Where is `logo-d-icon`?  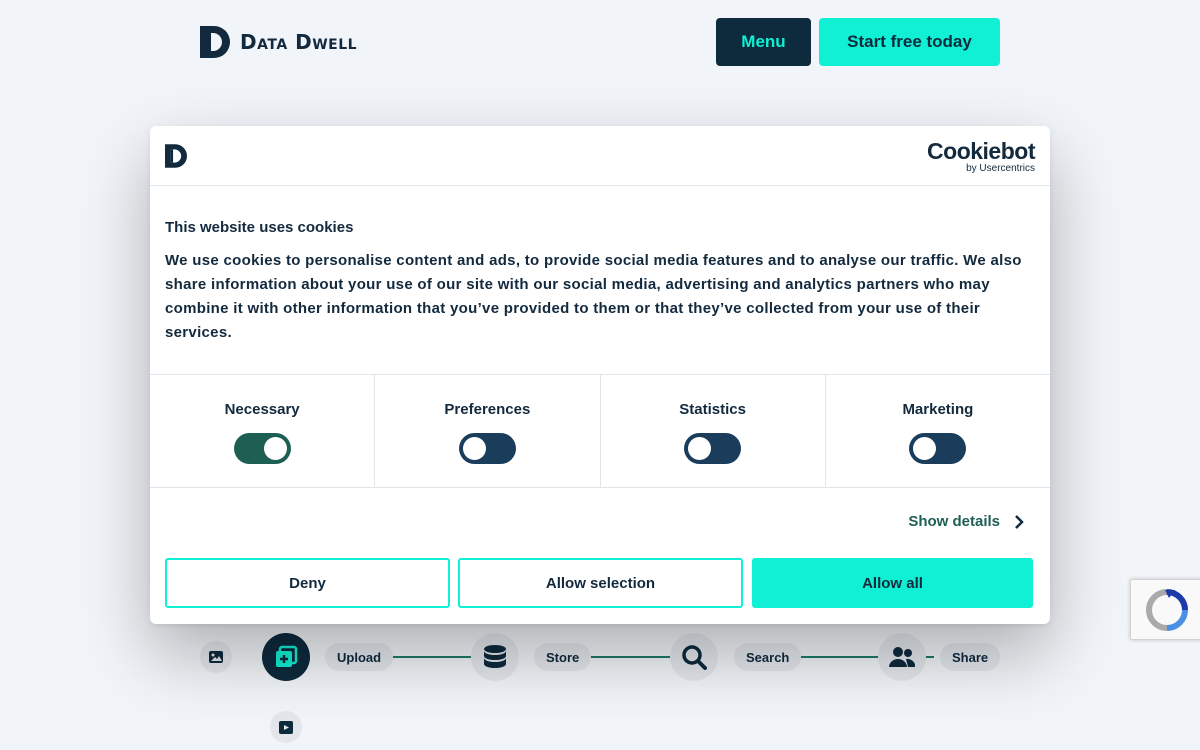
logo-d-icon is located at coordinates (215, 42).